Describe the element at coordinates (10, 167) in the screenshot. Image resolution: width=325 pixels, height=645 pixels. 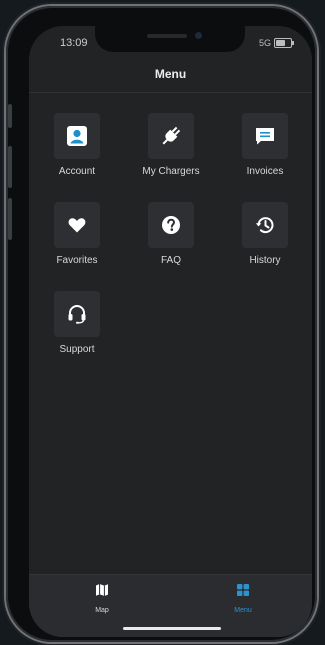
I see `volume-up-button` at that location.